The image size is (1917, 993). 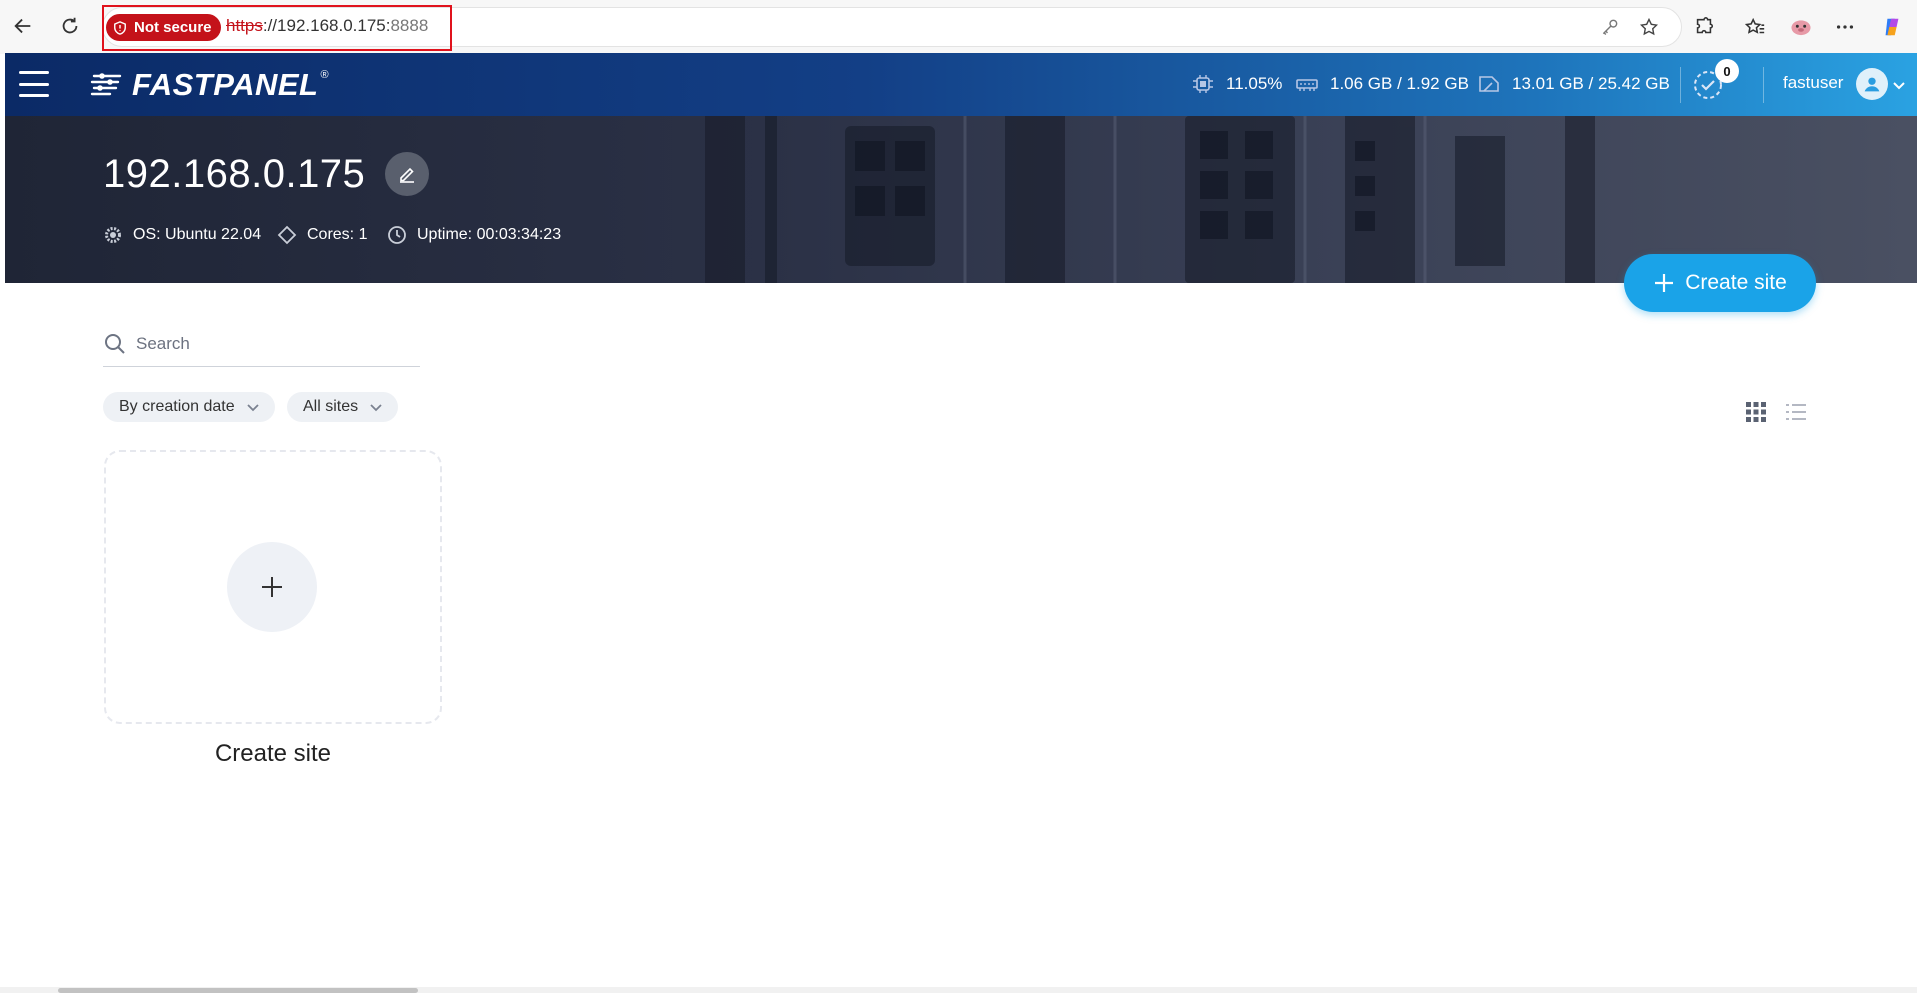 I want to click on search-input, so click(x=276, y=344).